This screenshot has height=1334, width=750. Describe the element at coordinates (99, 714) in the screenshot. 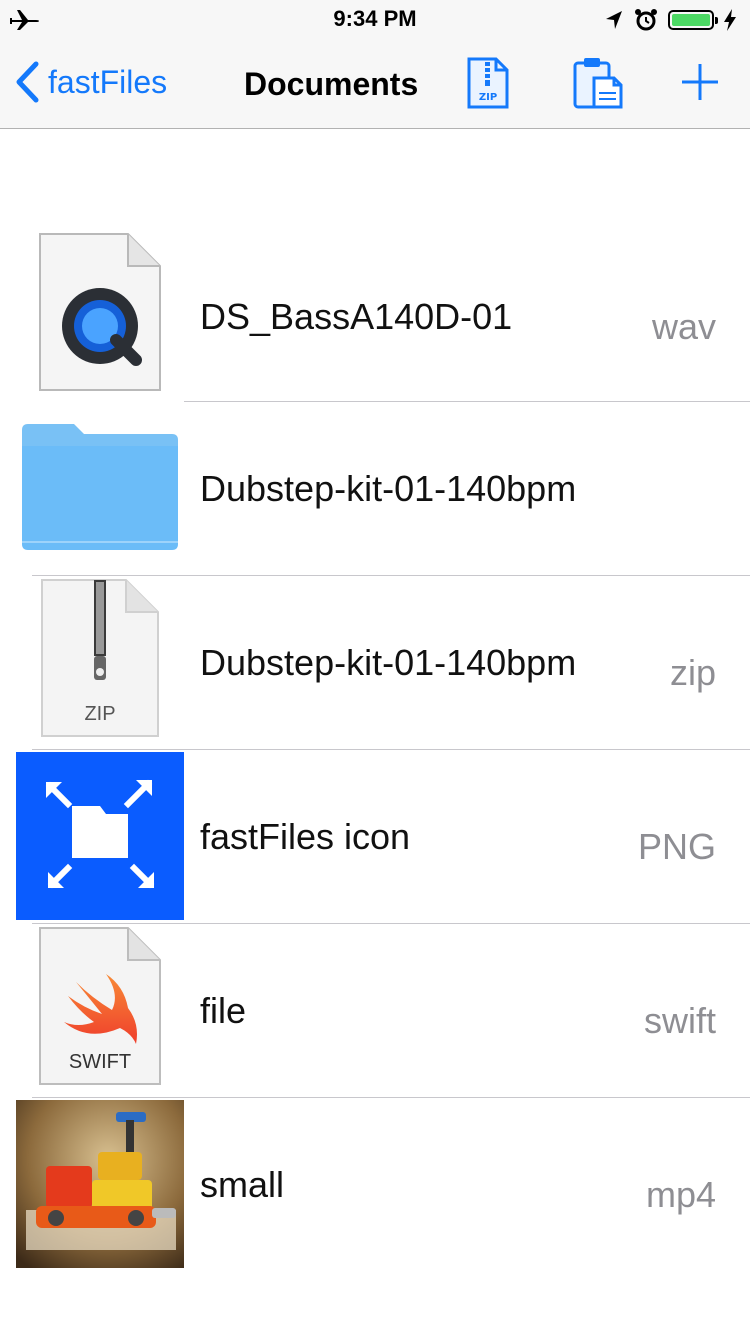

I see `zip-badge: ZIP` at that location.